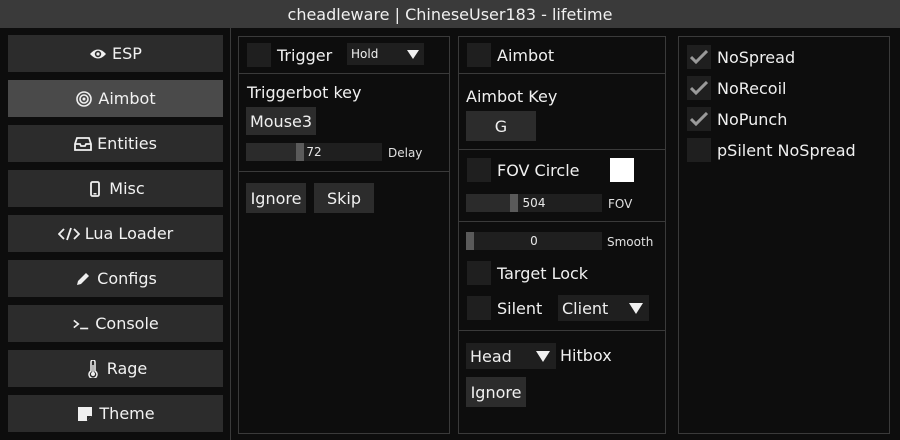 Image resolution: width=900 pixels, height=440 pixels. Describe the element at coordinates (491, 356) in the screenshot. I see `hitbox-value: Head` at that location.